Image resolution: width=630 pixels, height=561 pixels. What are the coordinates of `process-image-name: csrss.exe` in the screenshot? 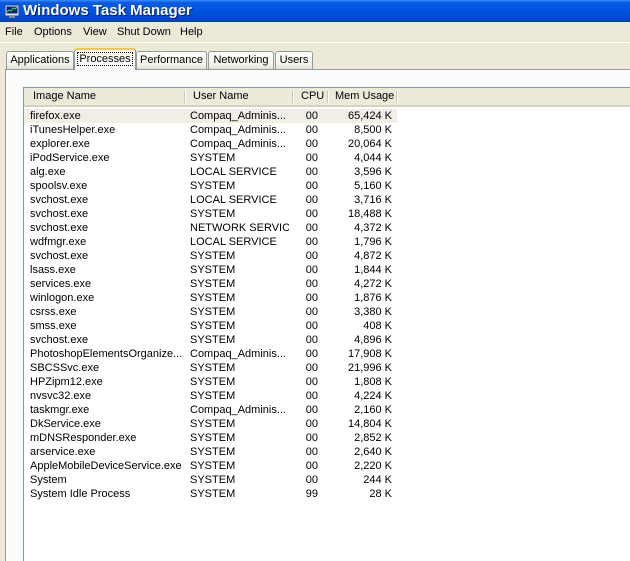 It's located at (53, 312).